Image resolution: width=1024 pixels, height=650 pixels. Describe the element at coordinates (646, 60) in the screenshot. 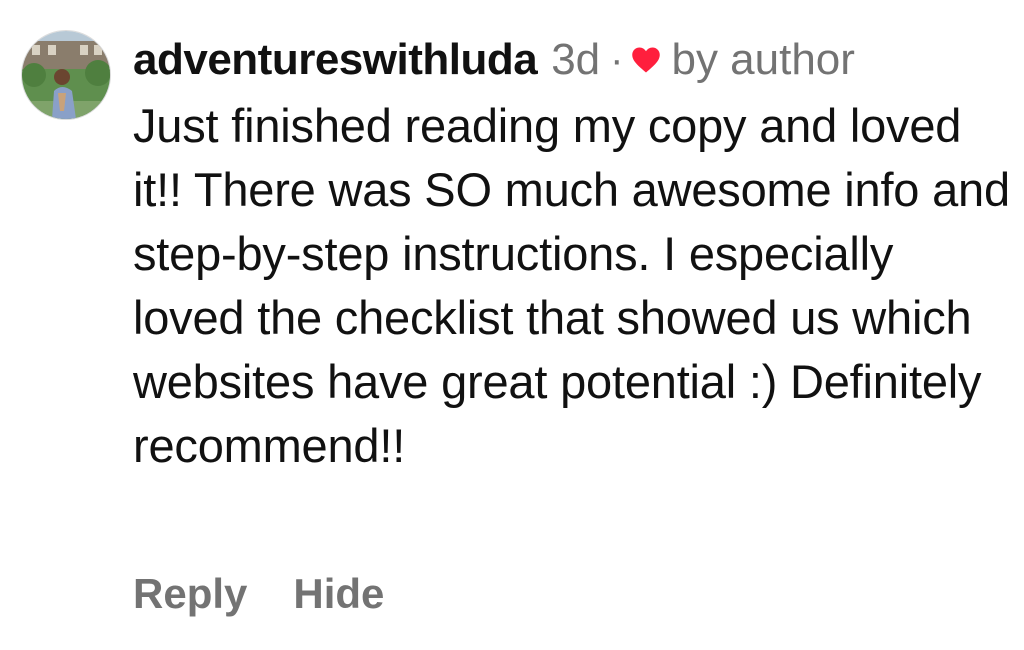

I see `heart-icon` at that location.